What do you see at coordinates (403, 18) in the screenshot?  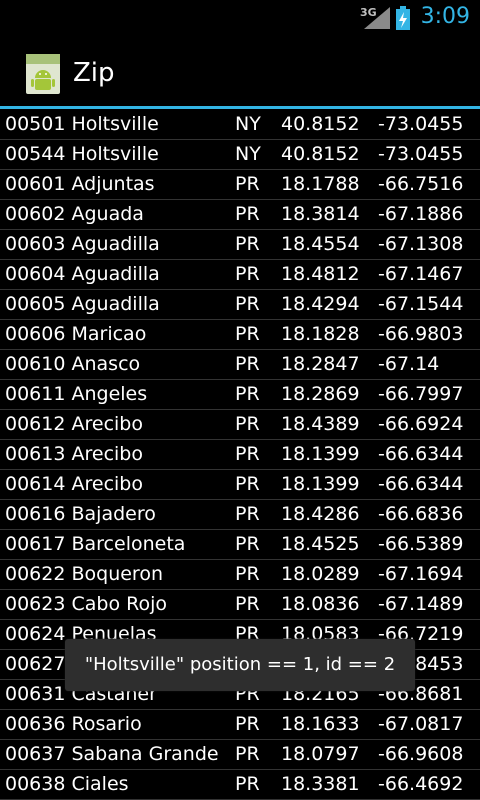 I see `battery-charging-icon` at bounding box center [403, 18].